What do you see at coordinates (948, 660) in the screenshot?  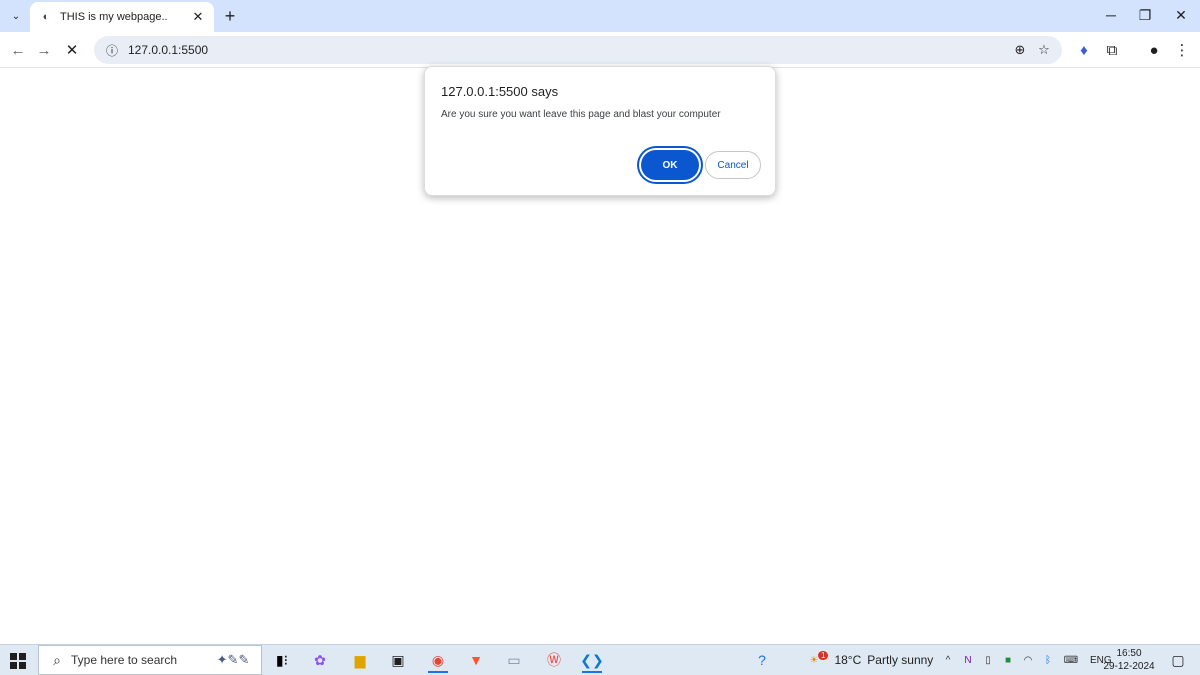 I see `chevron-up-icon: ^` at bounding box center [948, 660].